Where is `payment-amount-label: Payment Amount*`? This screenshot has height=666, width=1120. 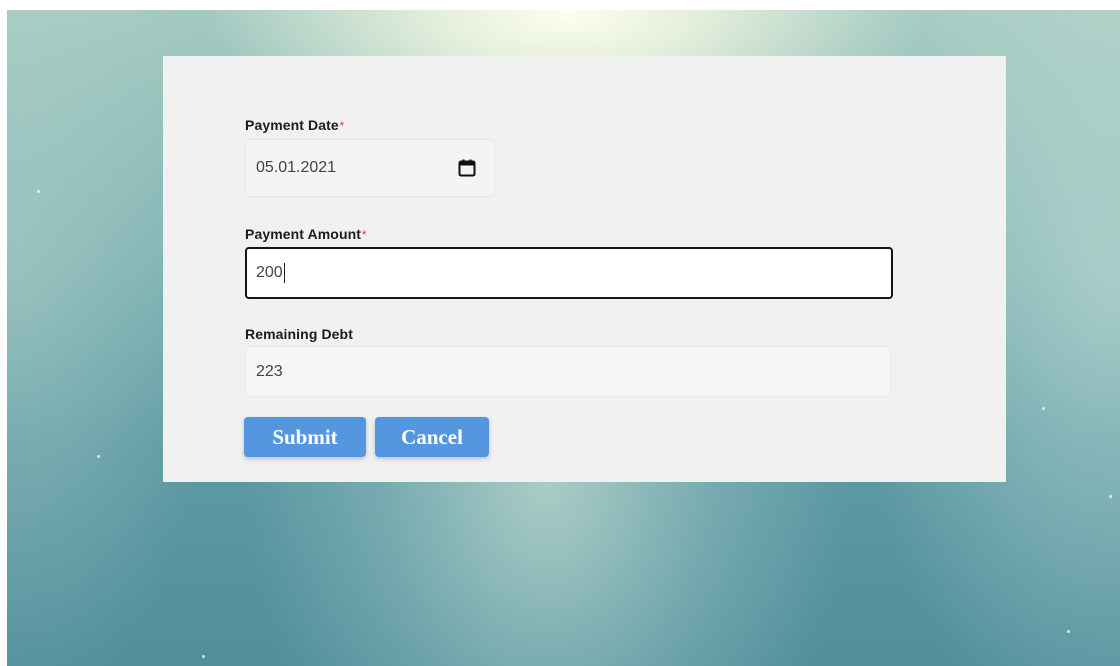 payment-amount-label: Payment Amount* is located at coordinates (305, 234).